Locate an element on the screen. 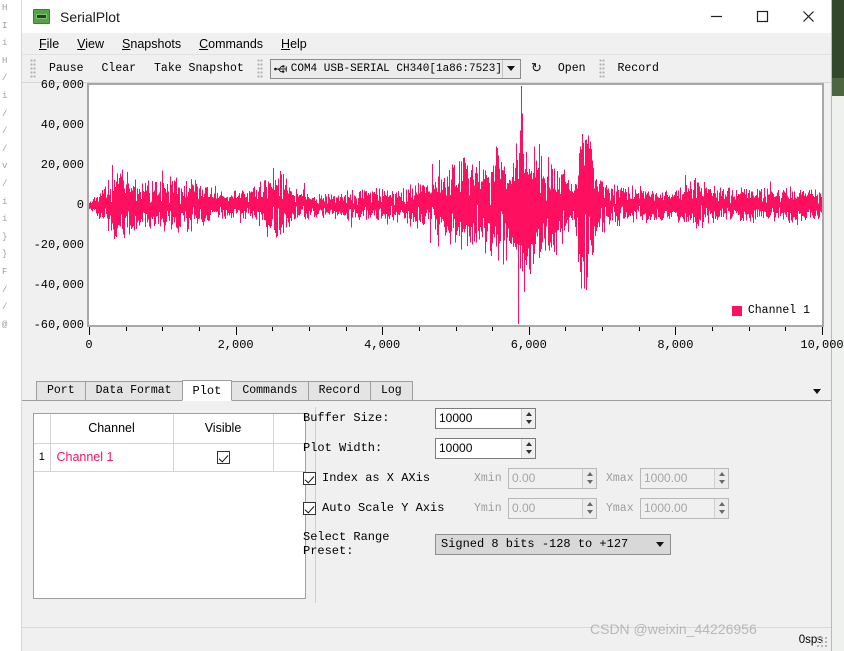 This screenshot has height=651, width=844. index-as-x-row: Index as X AXis Xmin Xmax is located at coordinates (563, 478).